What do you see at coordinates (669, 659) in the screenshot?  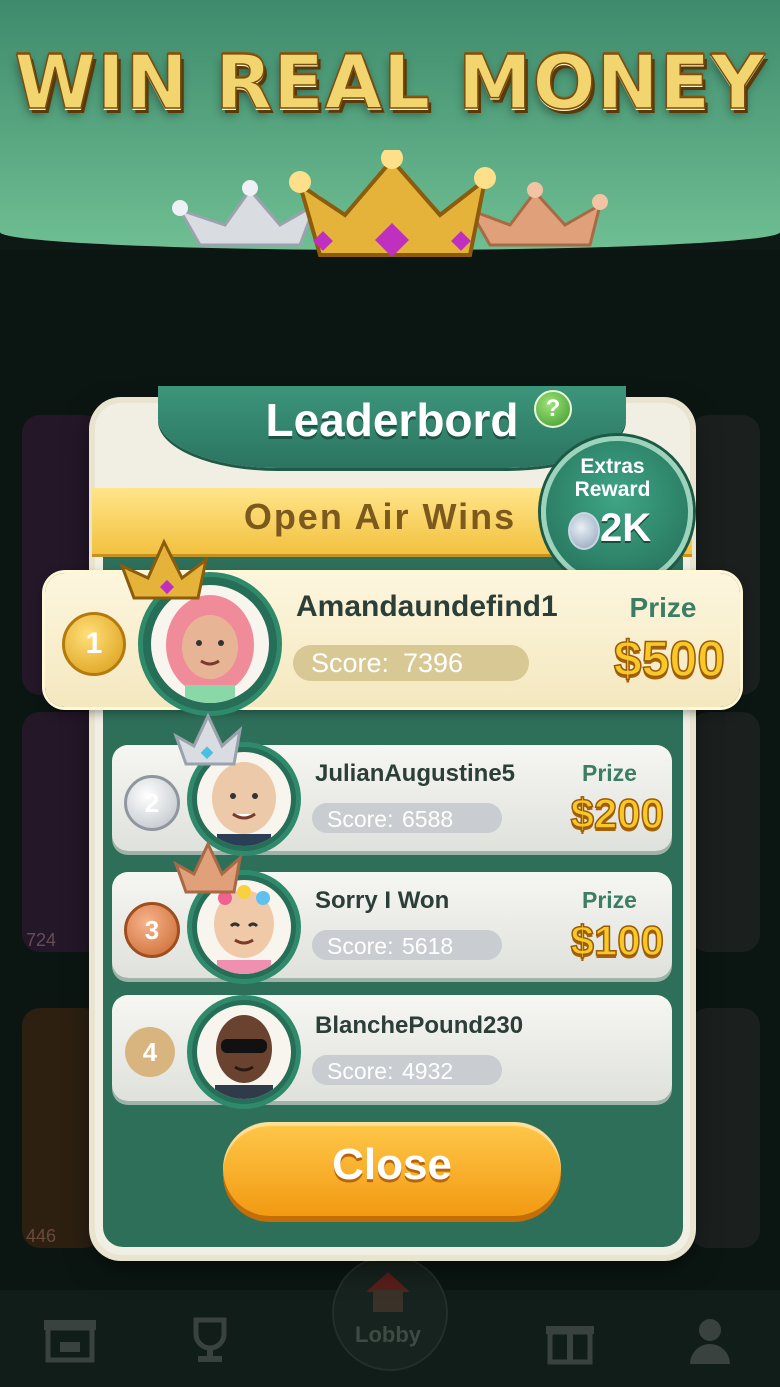 I see `prize-amount: $500` at bounding box center [669, 659].